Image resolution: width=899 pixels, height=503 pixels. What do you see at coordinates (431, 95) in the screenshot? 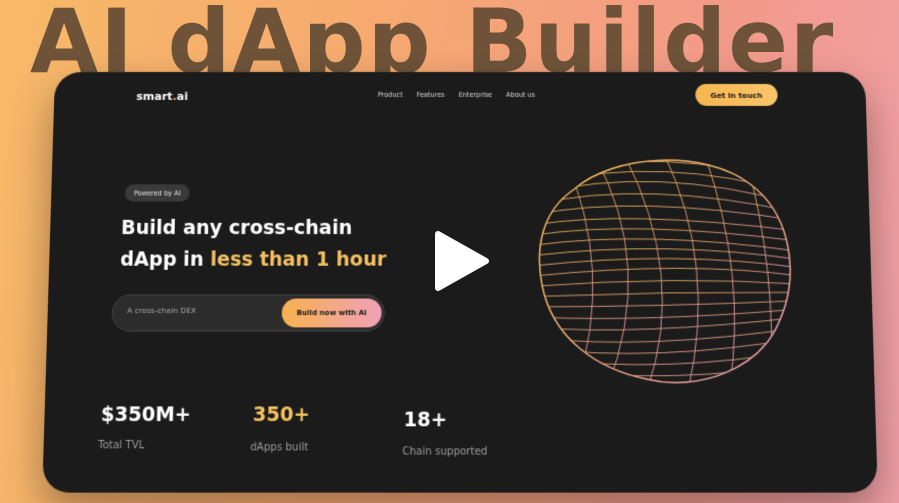
I see `nav-item-features: Features` at bounding box center [431, 95].